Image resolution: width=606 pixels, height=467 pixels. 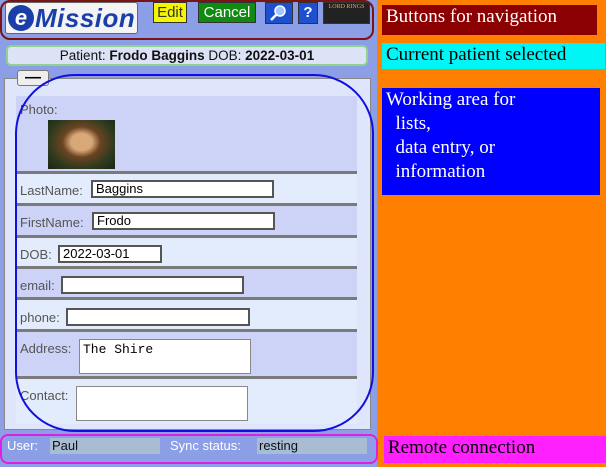 I want to click on contact-textarea, so click(x=162, y=403).